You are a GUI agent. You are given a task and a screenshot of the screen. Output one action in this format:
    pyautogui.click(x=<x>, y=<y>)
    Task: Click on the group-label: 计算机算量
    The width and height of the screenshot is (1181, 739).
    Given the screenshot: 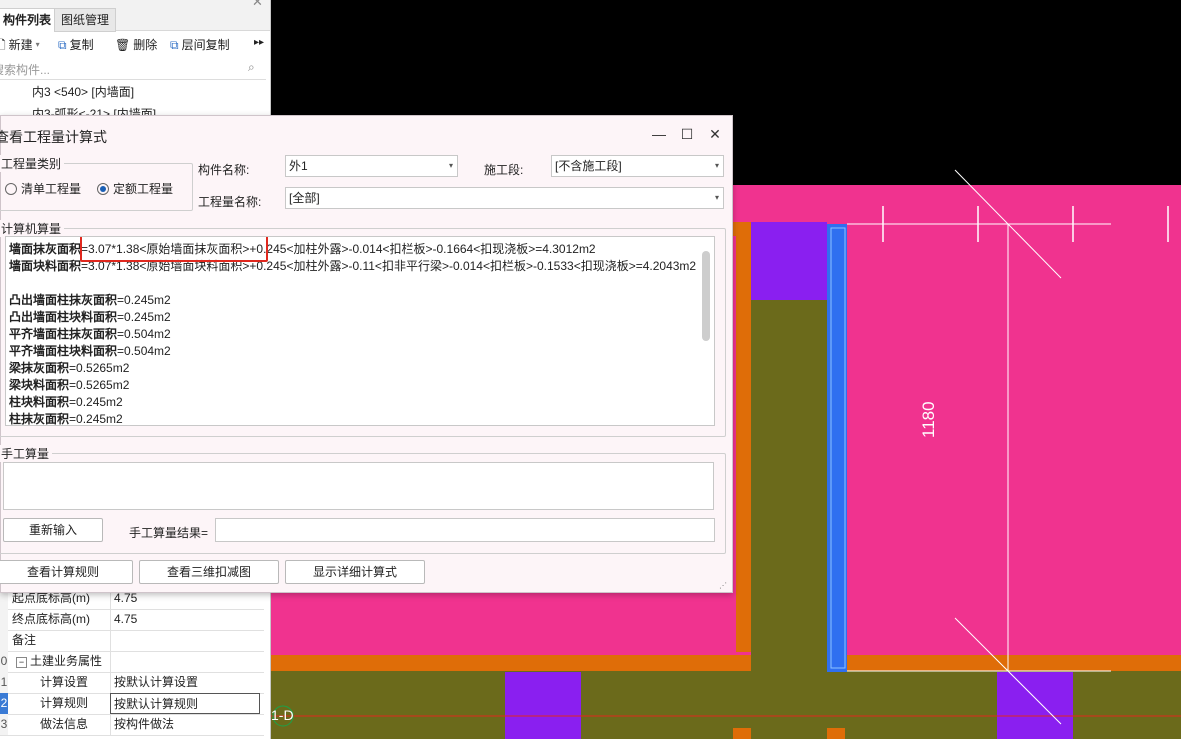 What is the action you would take?
    pyautogui.click(x=32, y=228)
    